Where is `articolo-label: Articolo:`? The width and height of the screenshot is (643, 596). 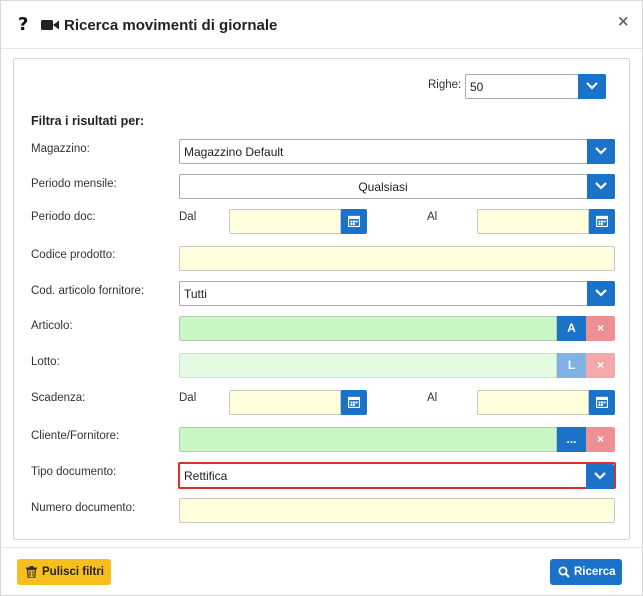
articolo-label: Articolo: is located at coordinates (52, 326).